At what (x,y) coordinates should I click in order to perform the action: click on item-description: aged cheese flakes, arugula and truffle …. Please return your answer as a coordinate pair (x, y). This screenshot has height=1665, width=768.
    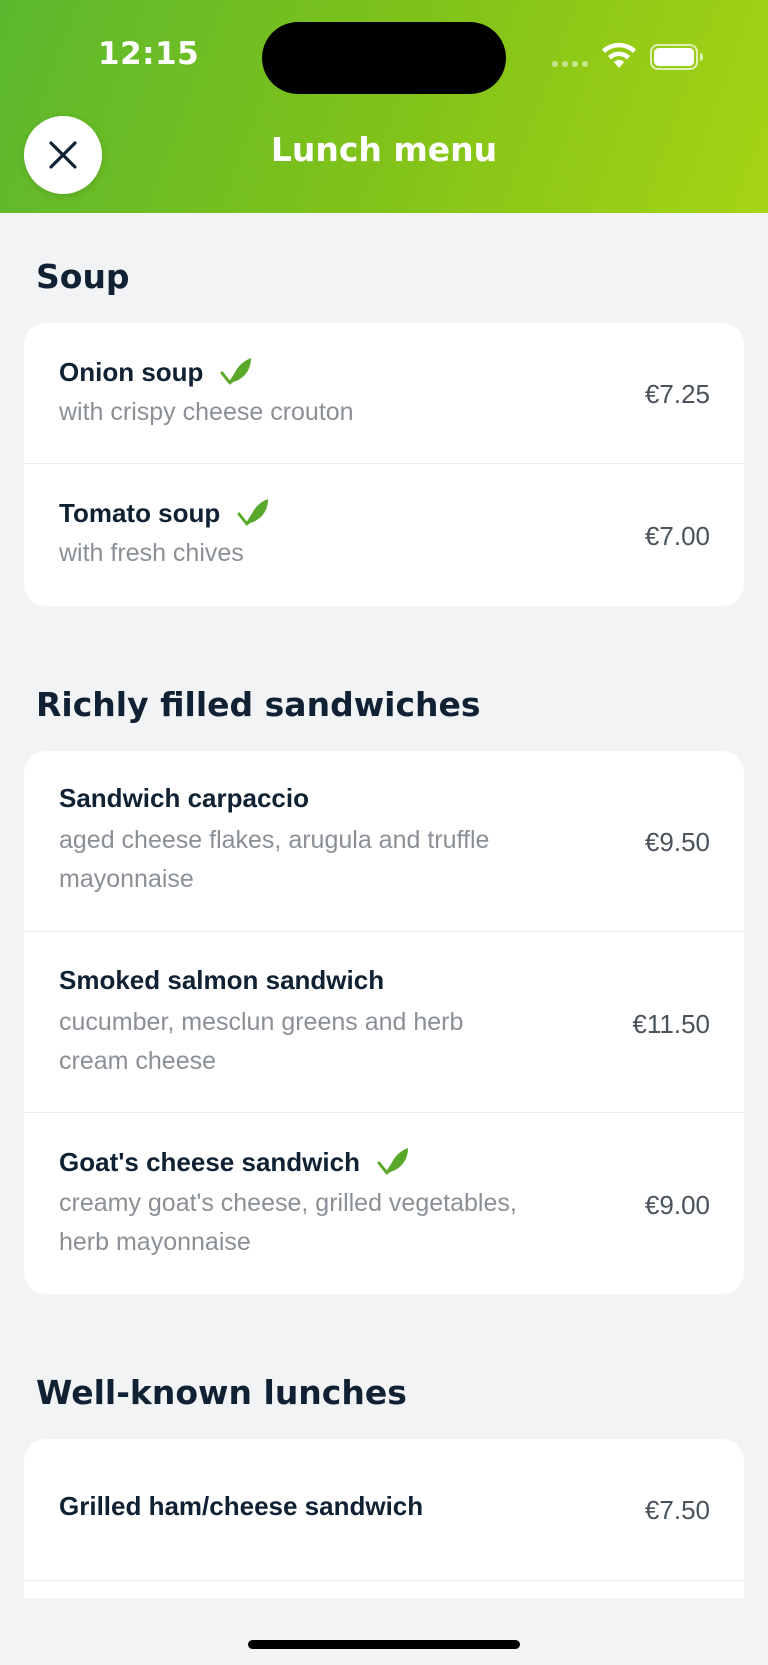
    Looking at the image, I should click on (274, 859).